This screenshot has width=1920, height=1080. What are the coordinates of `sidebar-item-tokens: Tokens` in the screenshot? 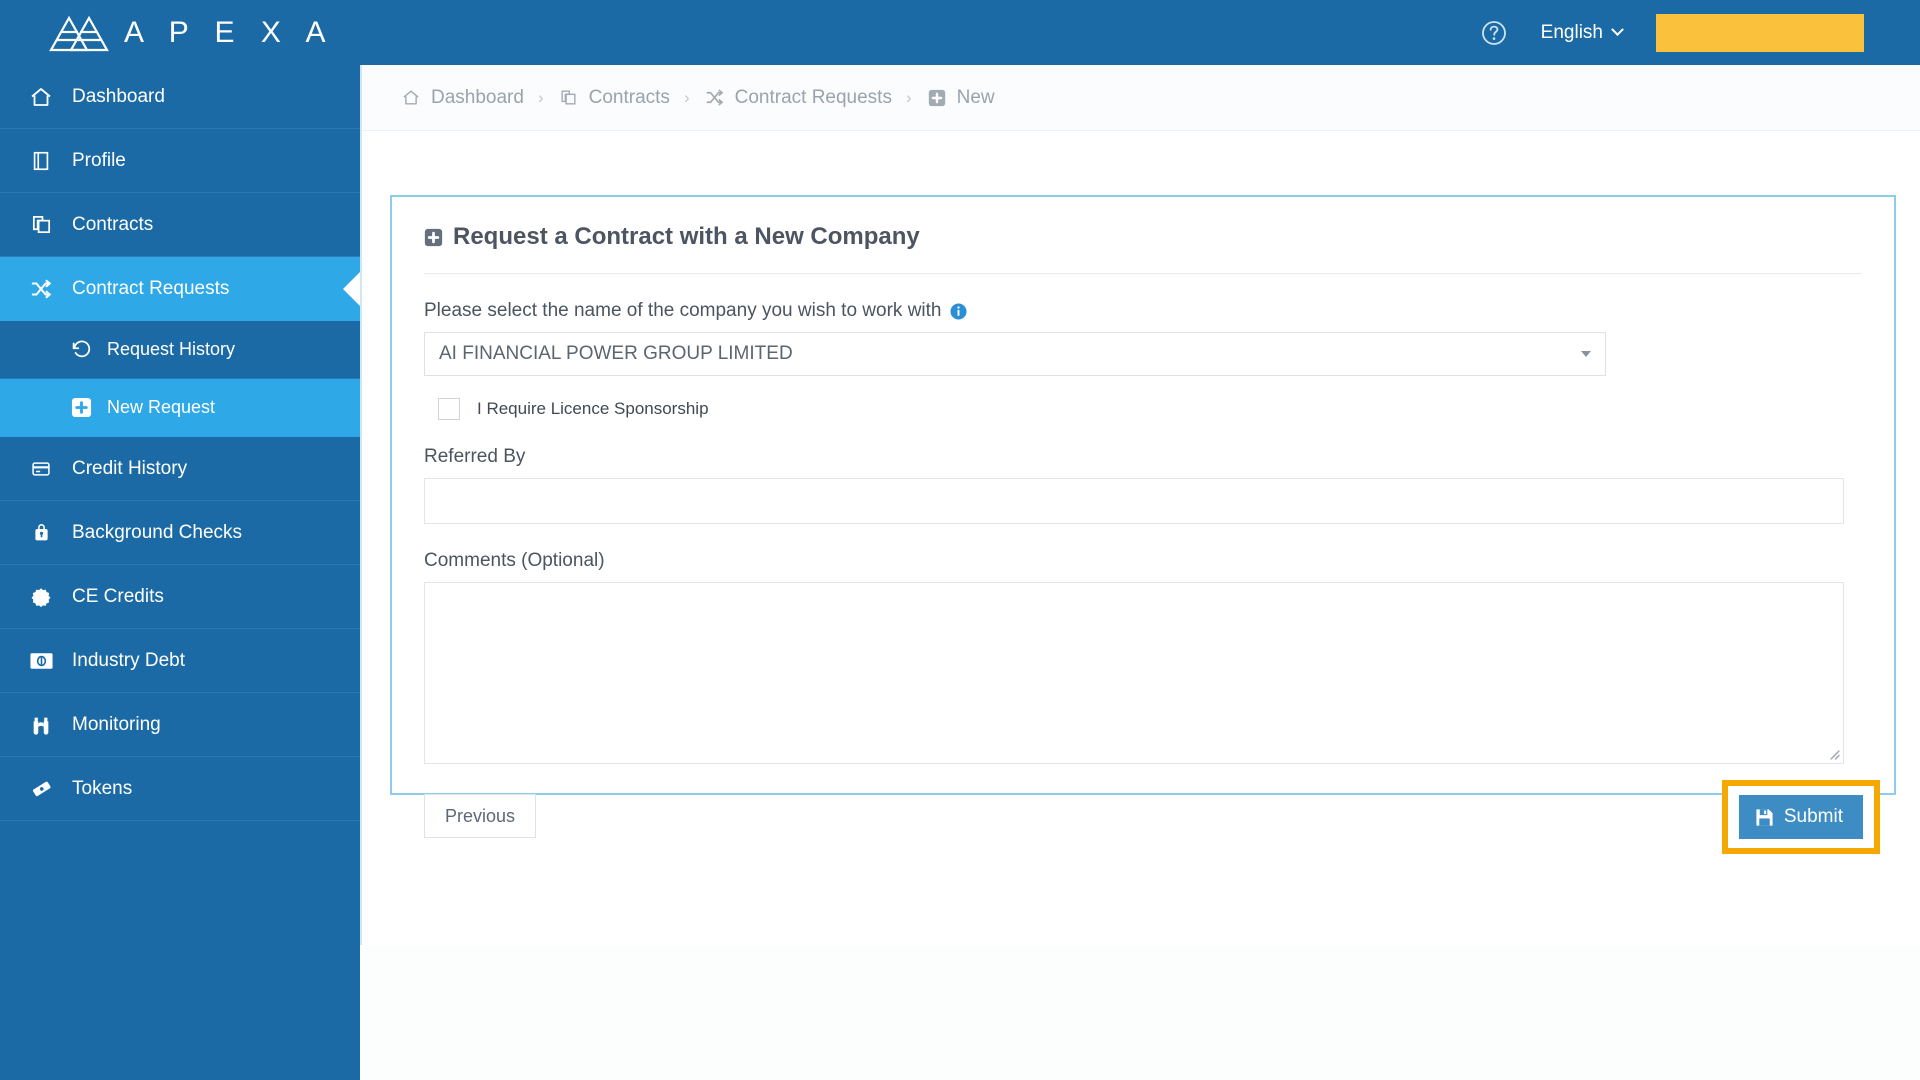 It's located at (180, 789).